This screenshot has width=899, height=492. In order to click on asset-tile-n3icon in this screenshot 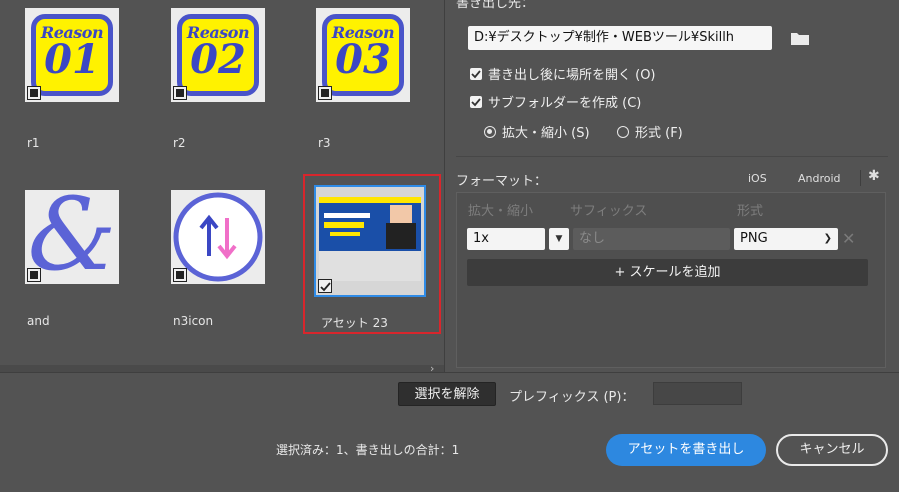, I will do `click(218, 237)`.